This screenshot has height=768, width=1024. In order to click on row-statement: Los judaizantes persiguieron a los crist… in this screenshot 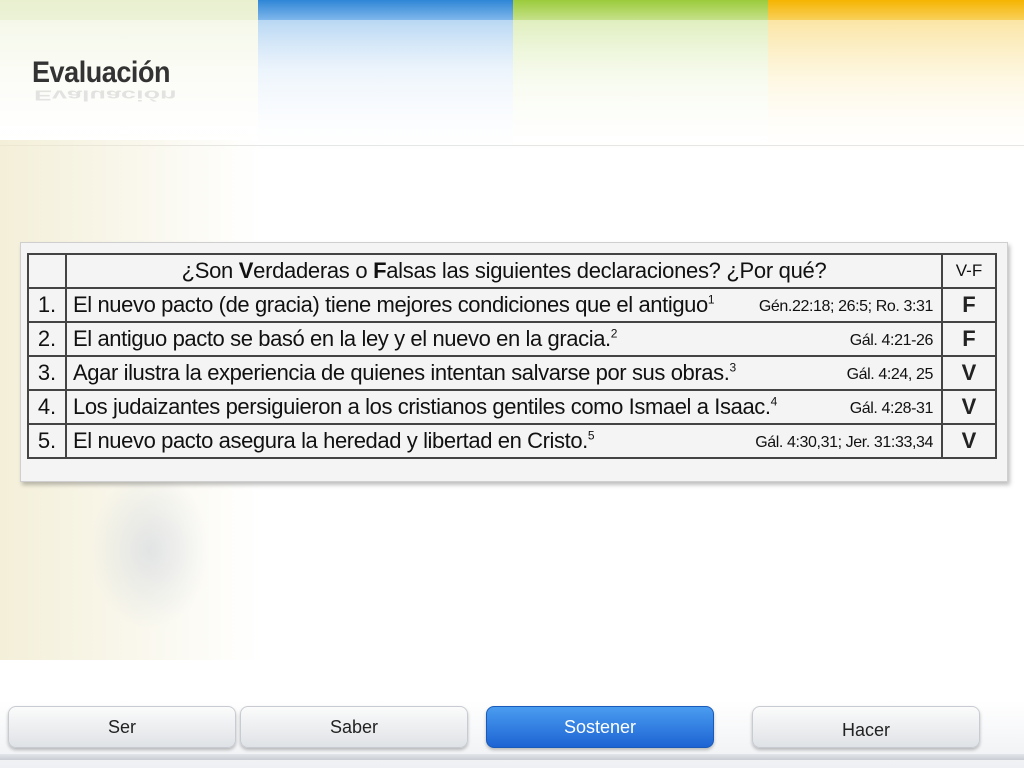, I will do `click(504, 407)`.